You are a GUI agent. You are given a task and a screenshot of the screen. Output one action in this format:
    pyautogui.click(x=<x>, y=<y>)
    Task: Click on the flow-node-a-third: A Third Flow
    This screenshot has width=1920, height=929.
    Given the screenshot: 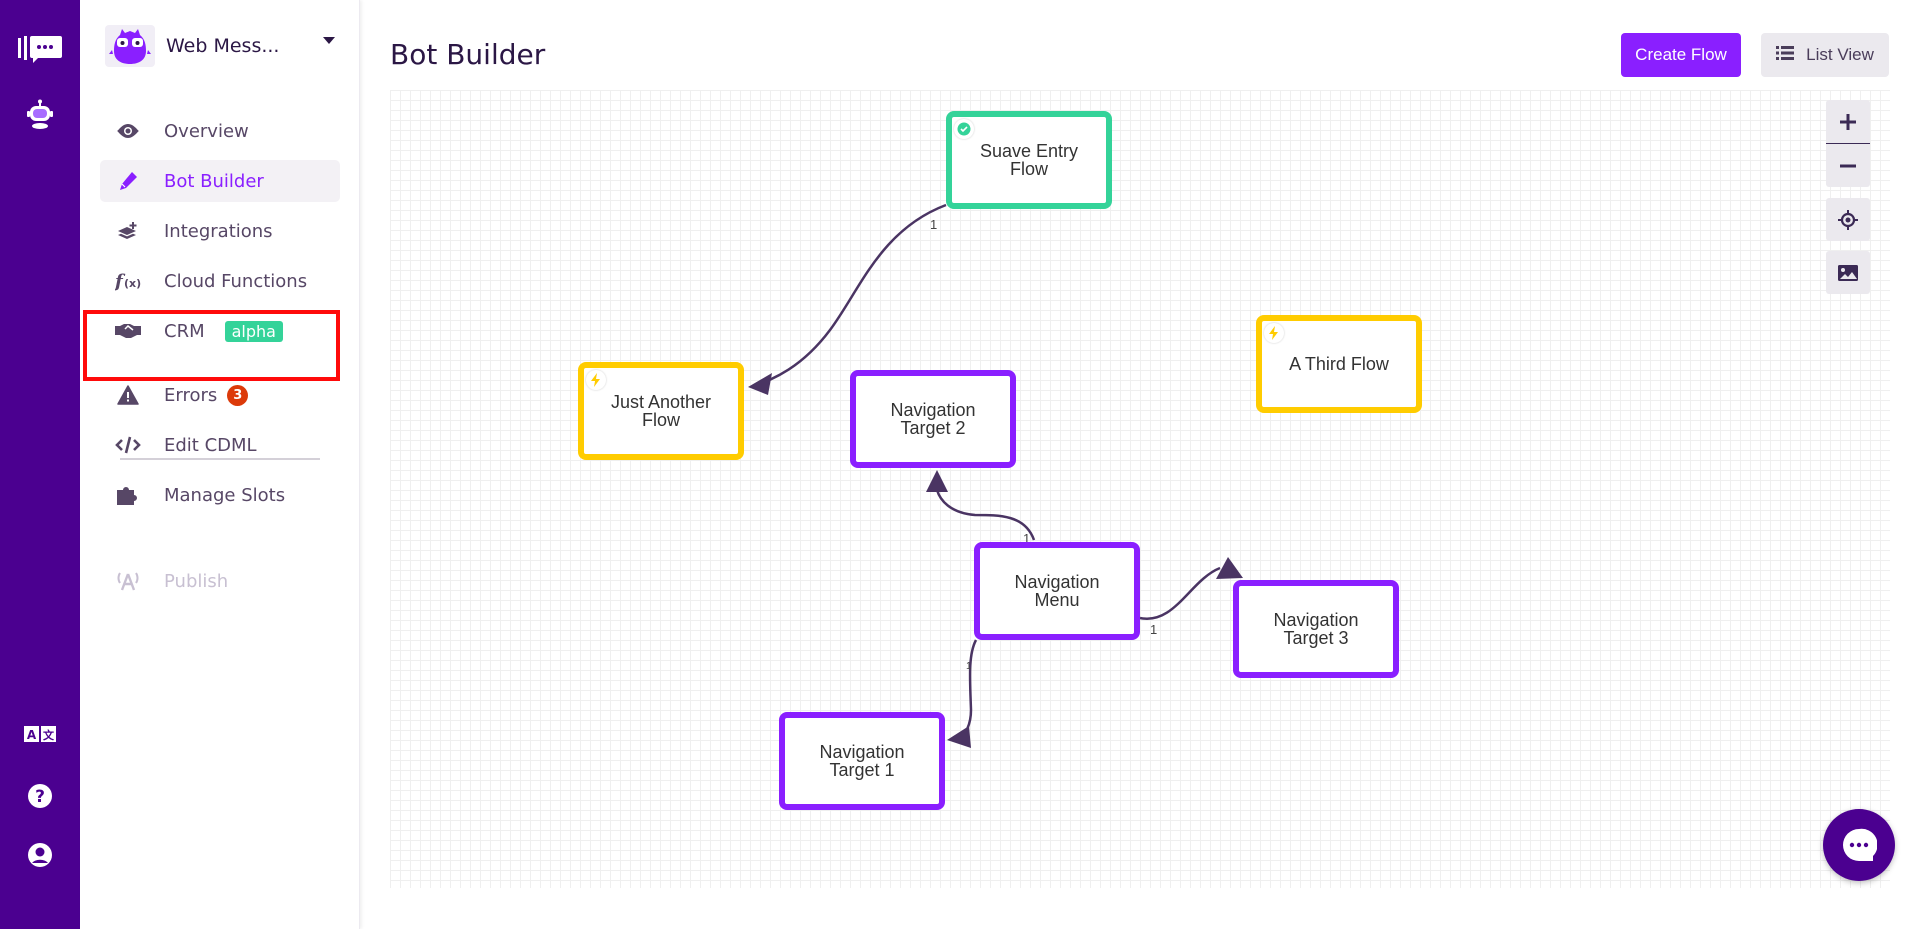 What is the action you would take?
    pyautogui.click(x=1339, y=364)
    